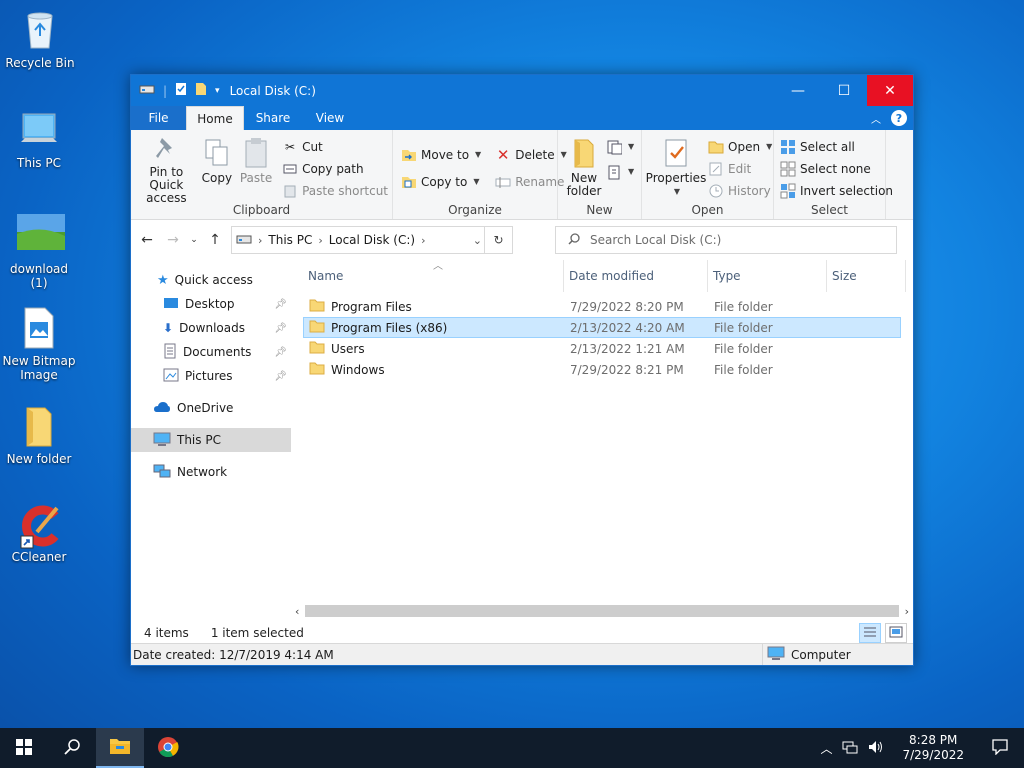 The image size is (1024, 768). Describe the element at coordinates (297, 611) in the screenshot. I see `scroll-left-icon: ‹` at that location.